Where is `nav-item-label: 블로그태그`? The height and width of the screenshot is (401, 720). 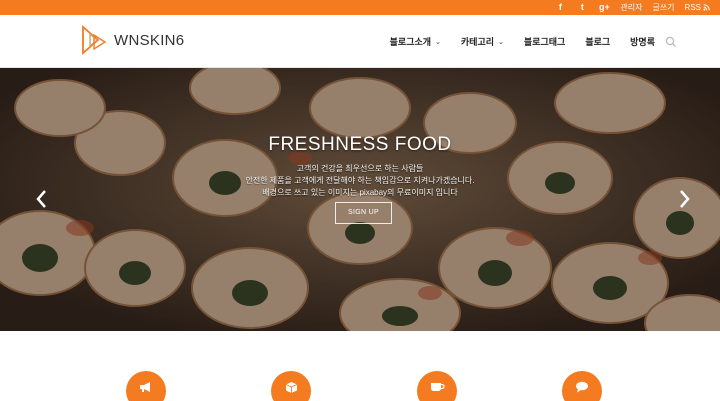
nav-item-label: 블로그태그 is located at coordinates (544, 42).